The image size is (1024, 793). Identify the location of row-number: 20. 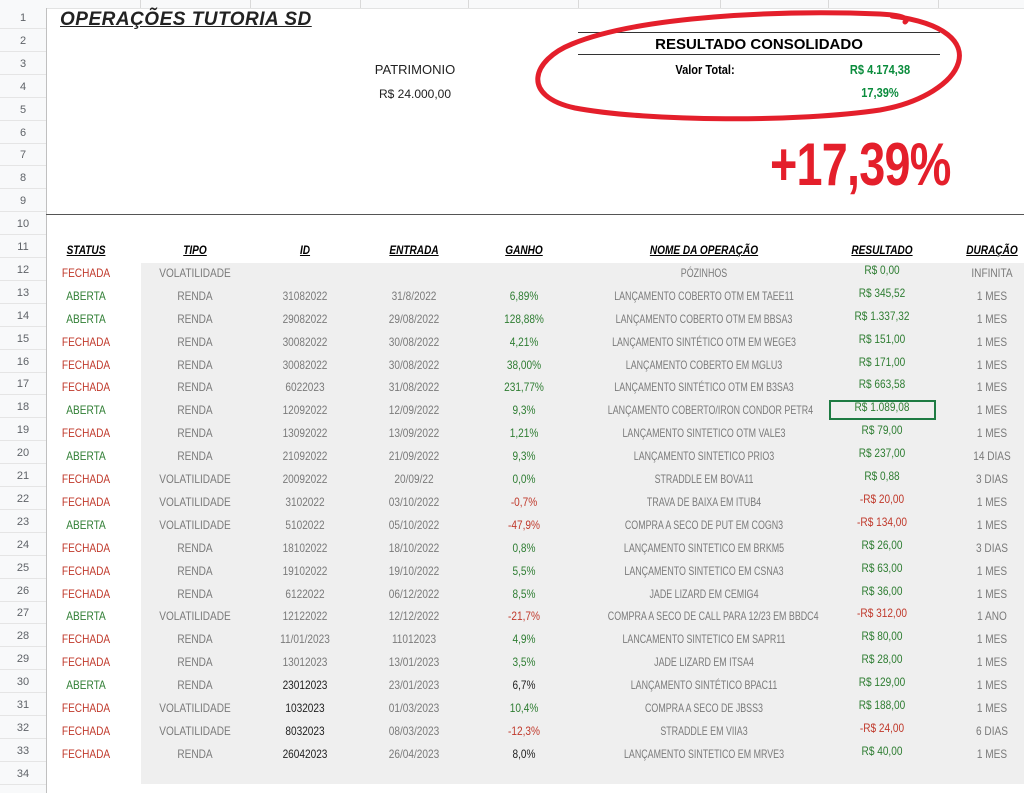
(23, 456).